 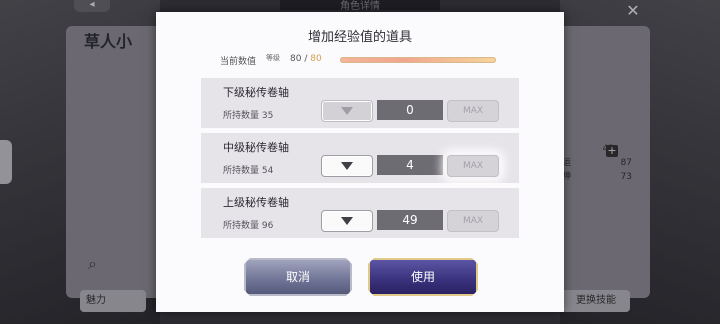 What do you see at coordinates (316, 59) in the screenshot?
I see `max-level: 80` at bounding box center [316, 59].